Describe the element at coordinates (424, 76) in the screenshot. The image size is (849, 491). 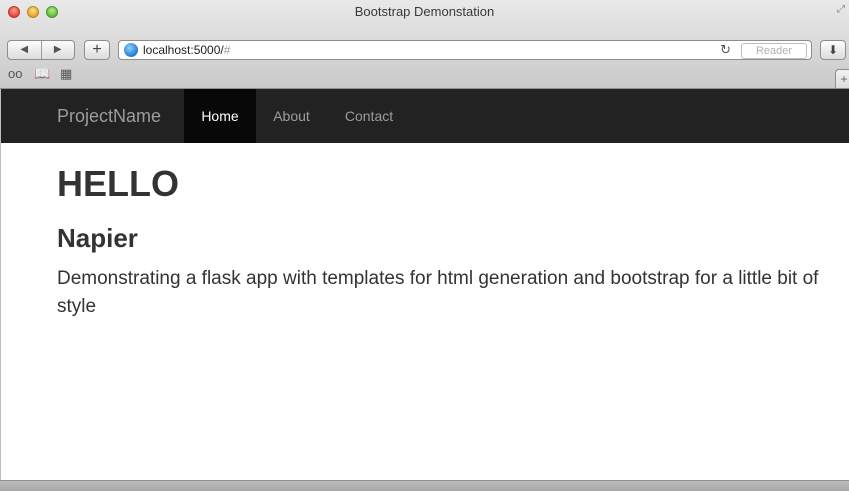
I see `bookmarks-bar: oo 📖 ▦ +` at that location.